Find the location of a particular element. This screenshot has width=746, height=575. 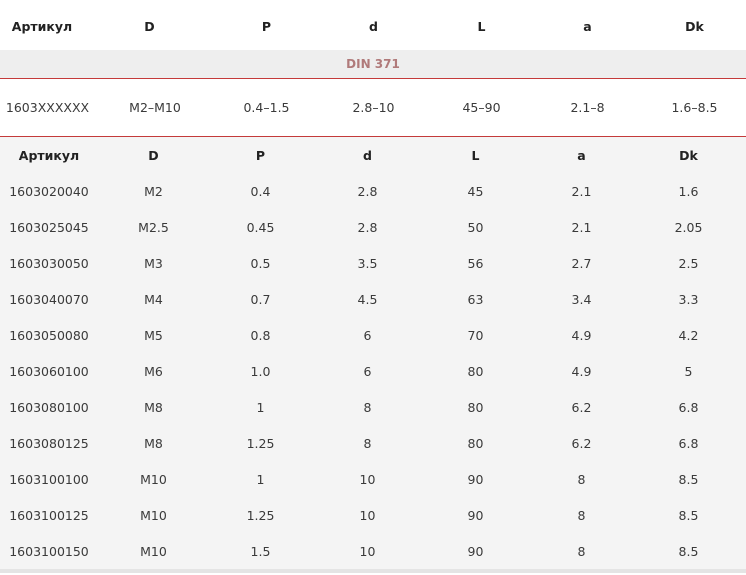

header-dk: Dk is located at coordinates (694, 26).